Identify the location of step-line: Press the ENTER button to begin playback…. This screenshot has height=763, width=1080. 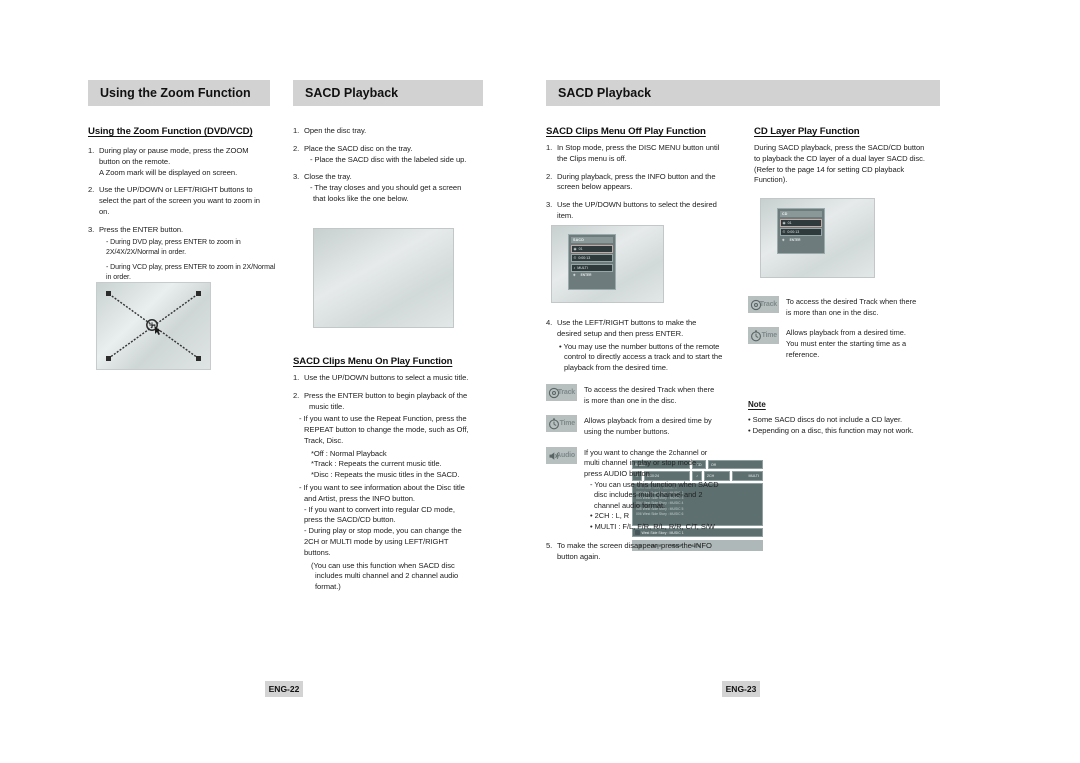
(386, 395).